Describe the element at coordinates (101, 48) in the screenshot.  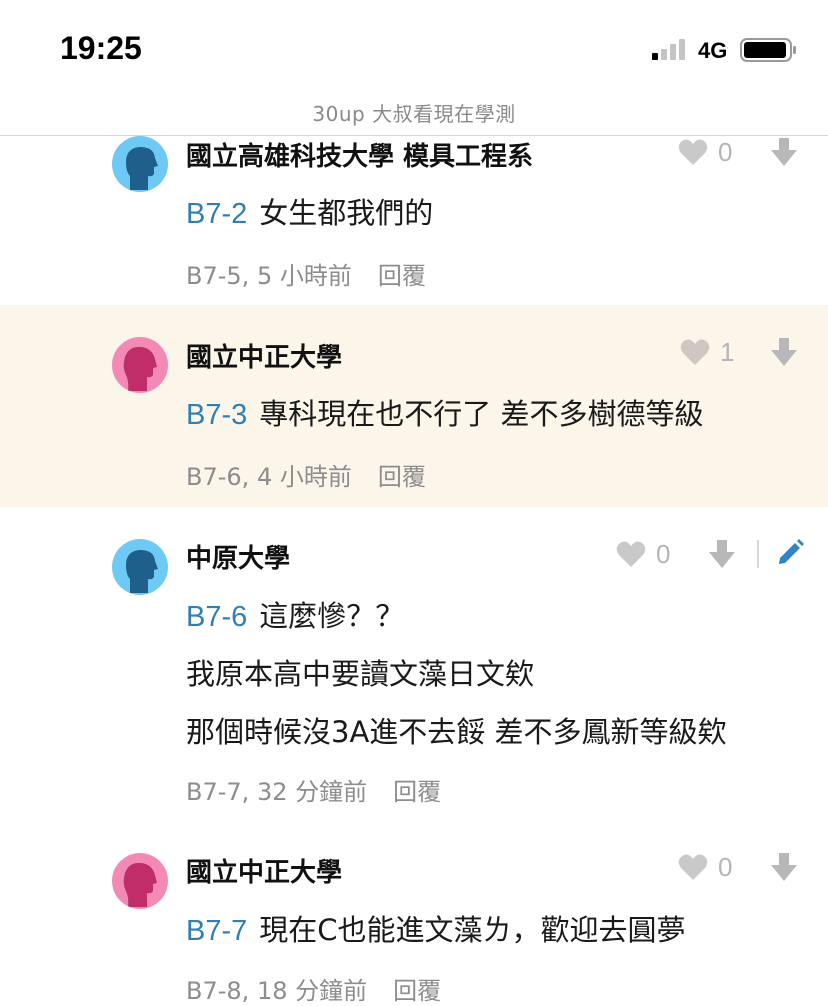
I see `status-time: 19:25` at that location.